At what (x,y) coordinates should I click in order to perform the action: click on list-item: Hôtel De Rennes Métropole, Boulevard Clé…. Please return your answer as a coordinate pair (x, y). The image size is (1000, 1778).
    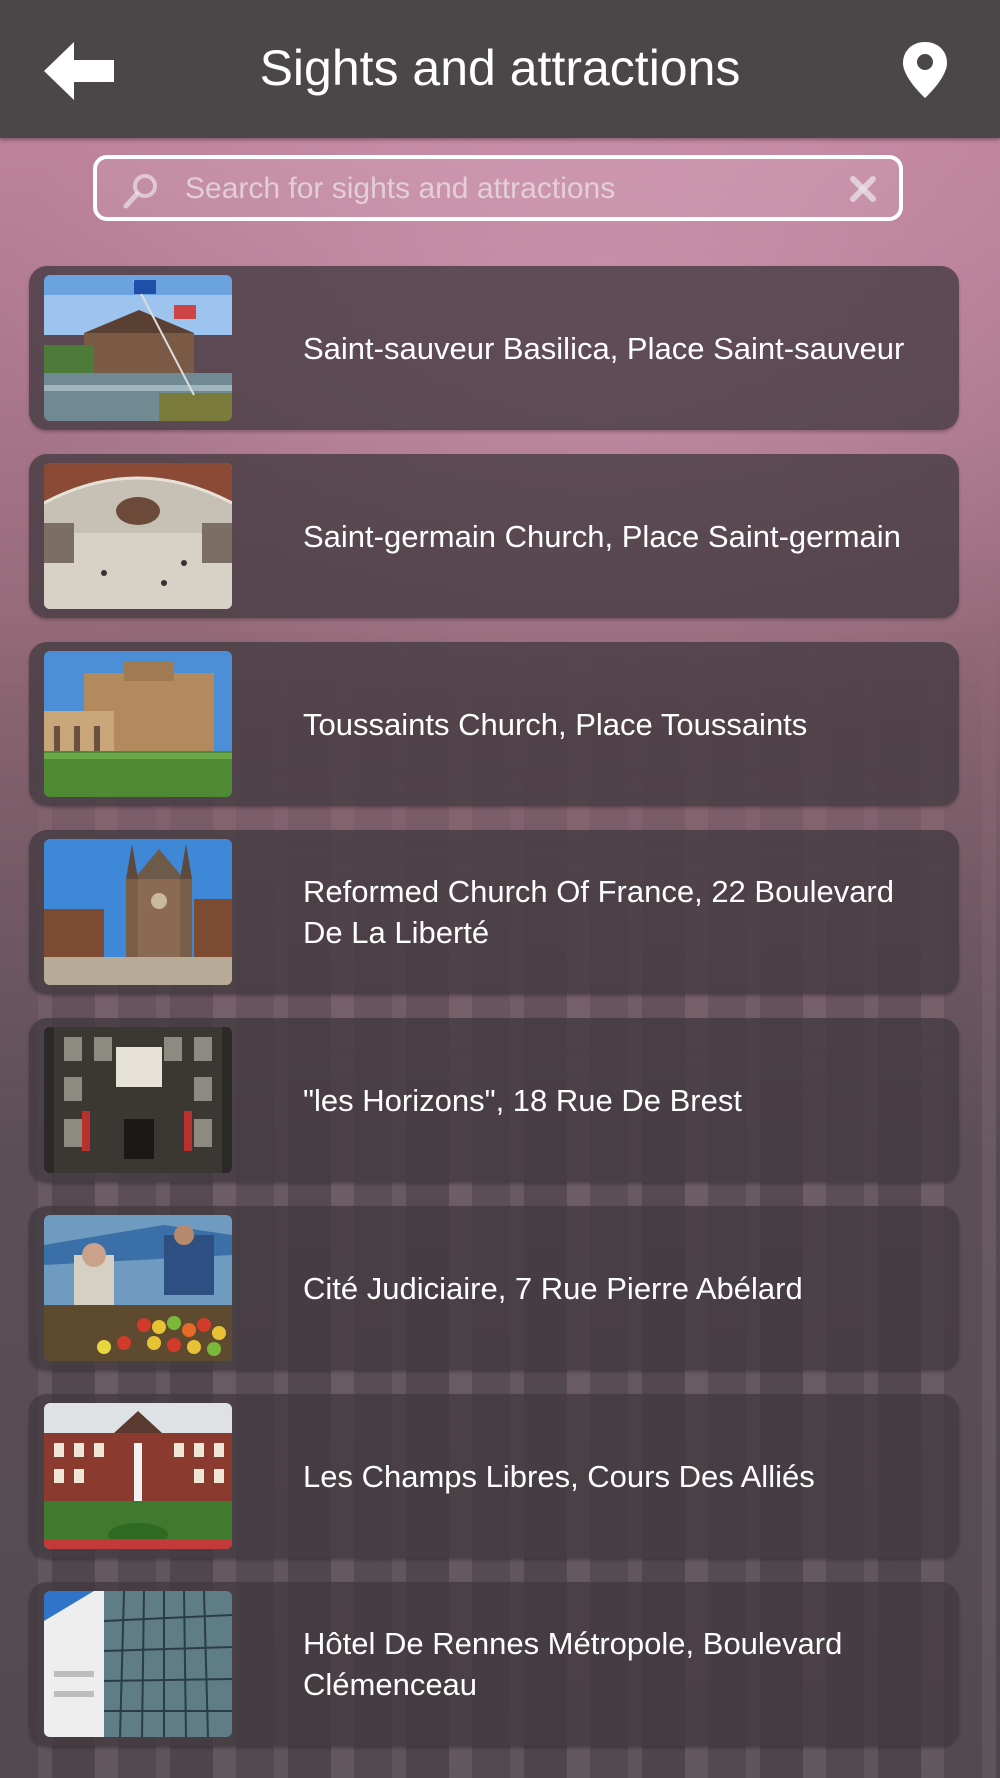
    Looking at the image, I should click on (494, 1664).